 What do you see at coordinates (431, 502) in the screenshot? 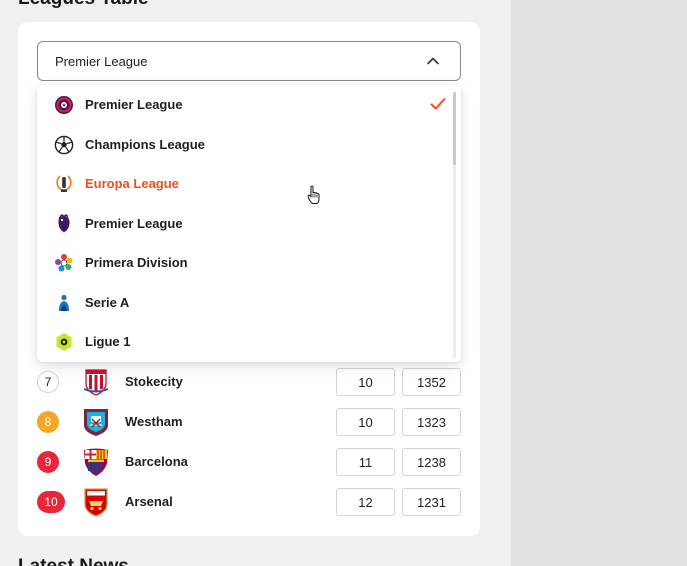
I see `points-cell: 1231` at bounding box center [431, 502].